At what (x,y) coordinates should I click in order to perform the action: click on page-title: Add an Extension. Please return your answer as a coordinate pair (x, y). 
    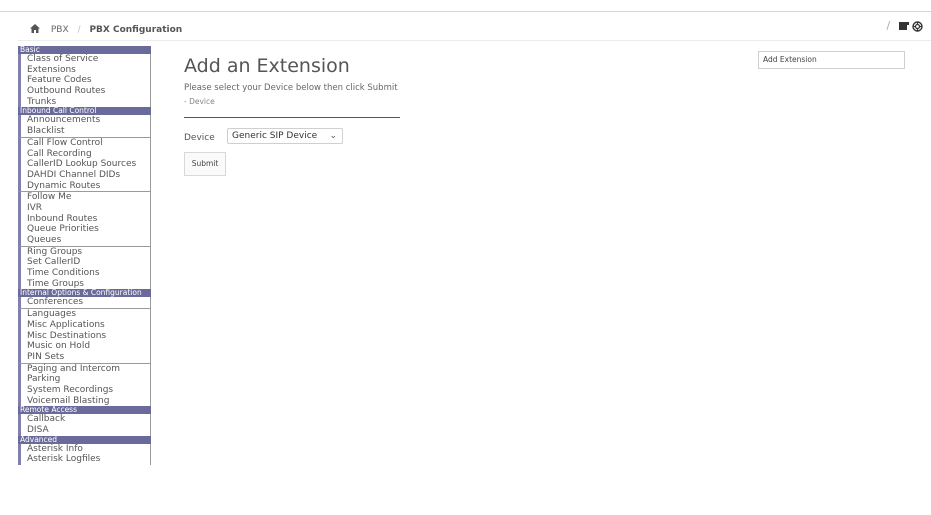
    Looking at the image, I should click on (267, 66).